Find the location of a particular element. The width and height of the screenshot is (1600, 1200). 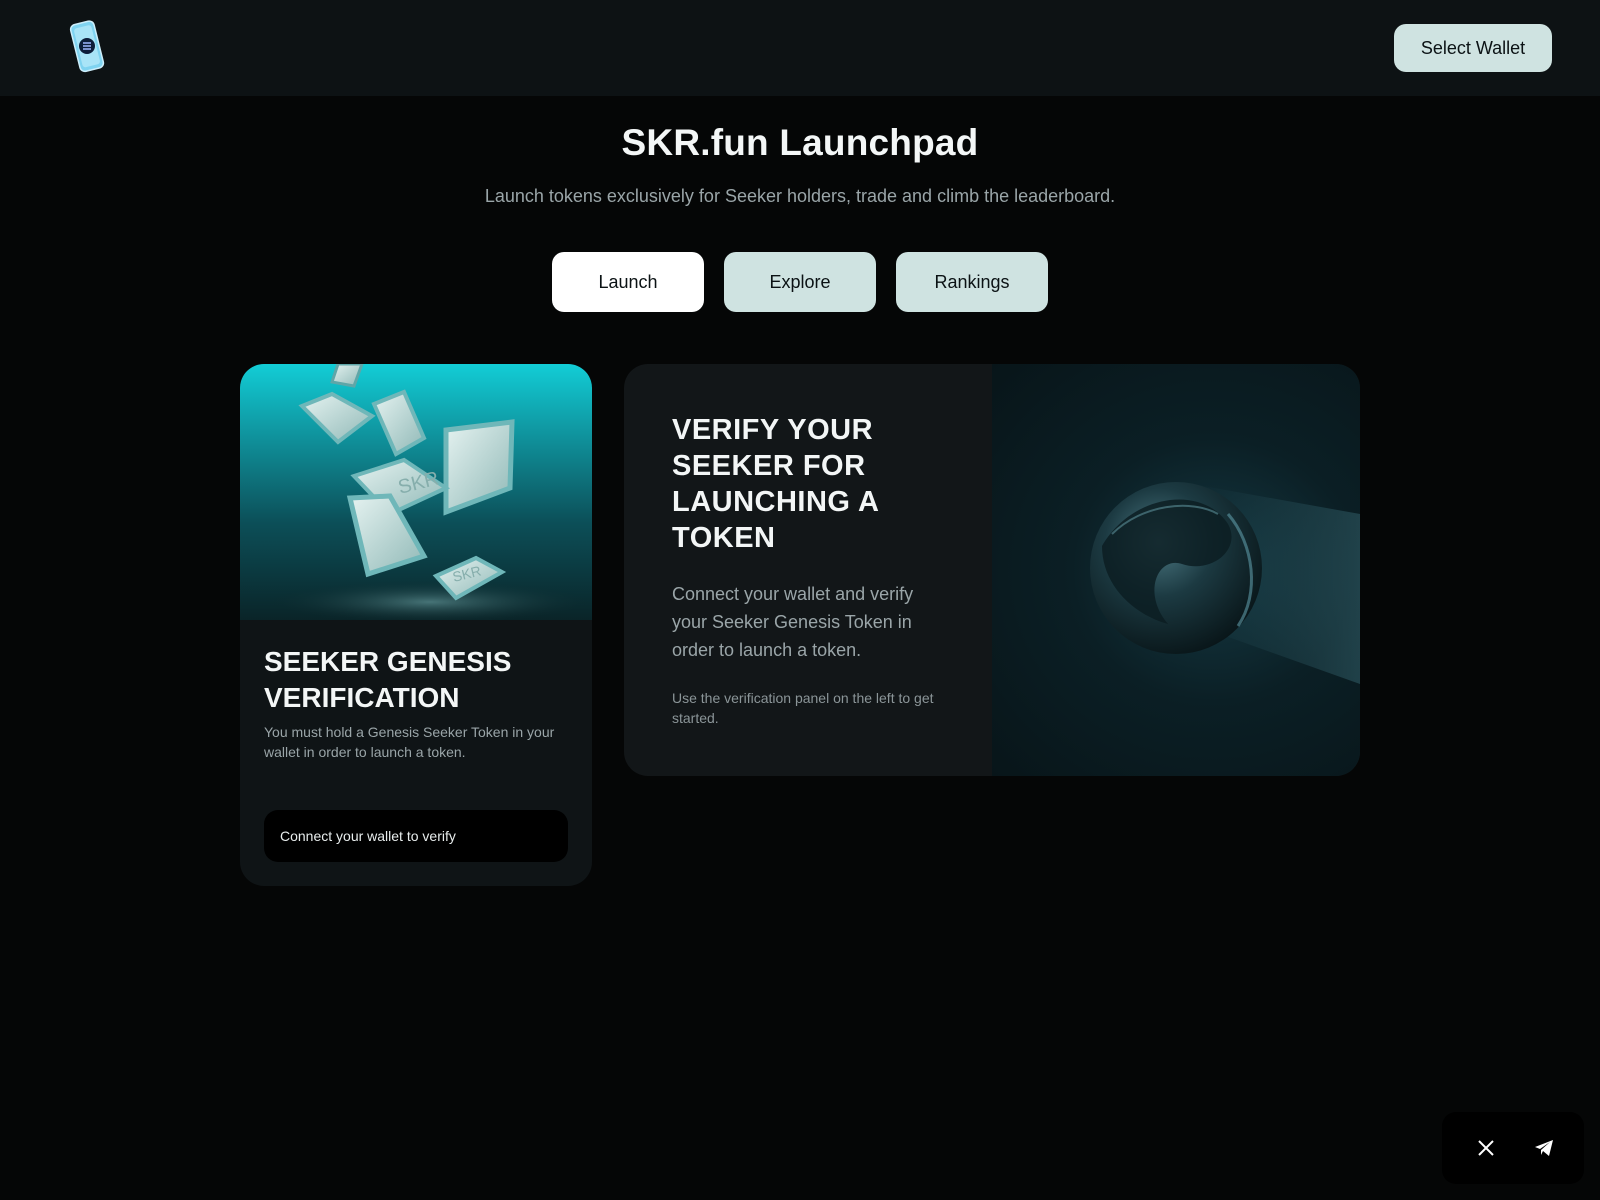

telegram-icon is located at coordinates (1544, 1148).